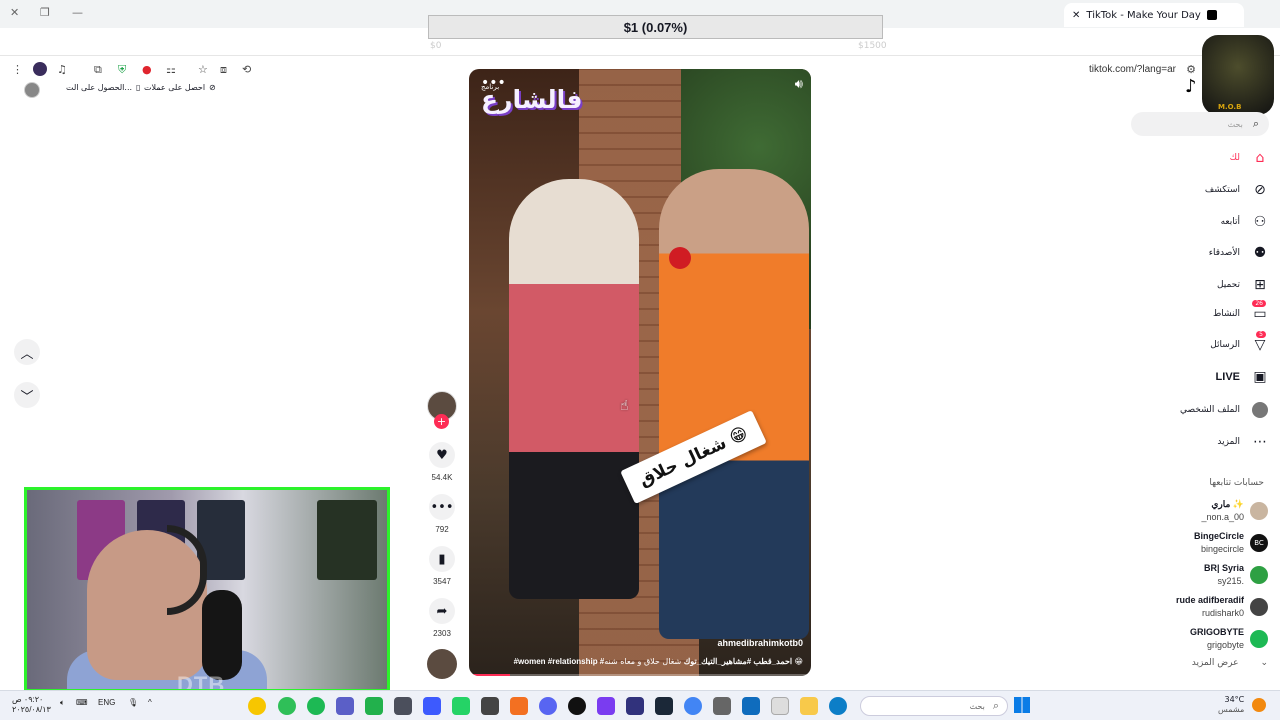 This screenshot has height=720, width=1280. I want to click on nav-profile-label: الملف الشخصي, so click(1210, 410).